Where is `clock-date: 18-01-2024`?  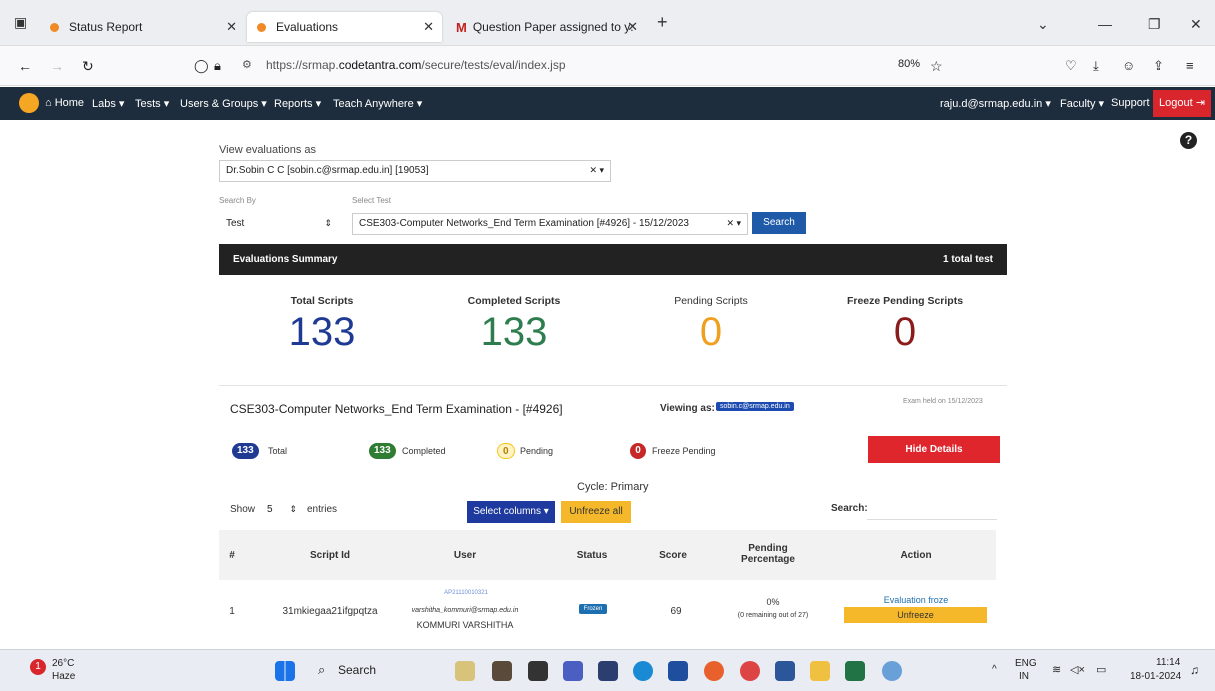
clock-date: 18-01-2024 is located at coordinates (1155, 676).